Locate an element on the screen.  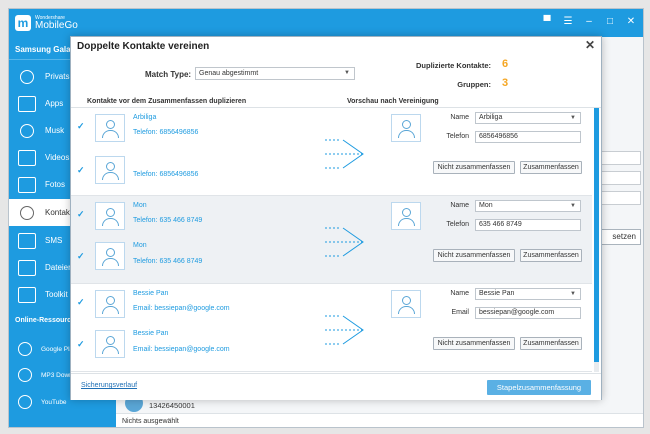
video-icon is located at coordinates (27, 157).